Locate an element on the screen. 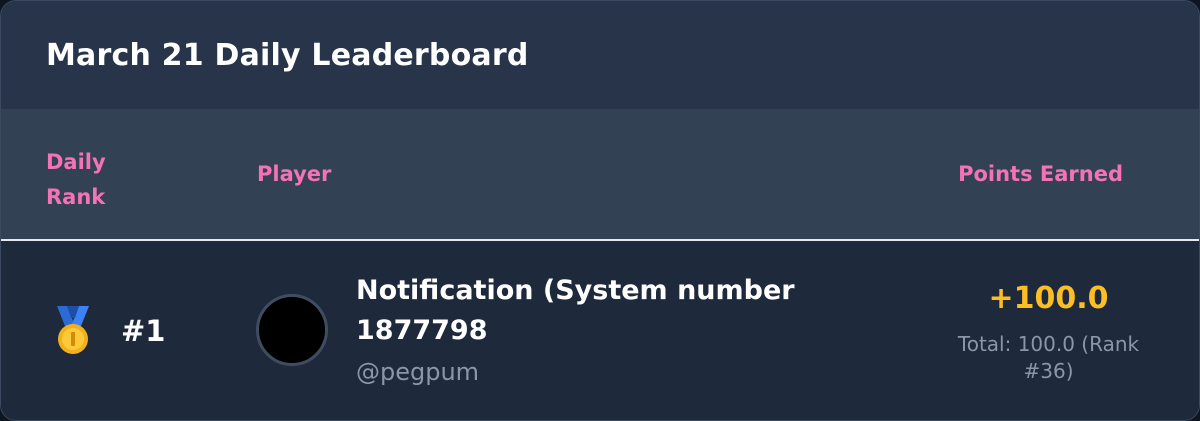 Image resolution: width=1200 pixels, height=421 pixels. gold-medal-icon is located at coordinates (73, 330).